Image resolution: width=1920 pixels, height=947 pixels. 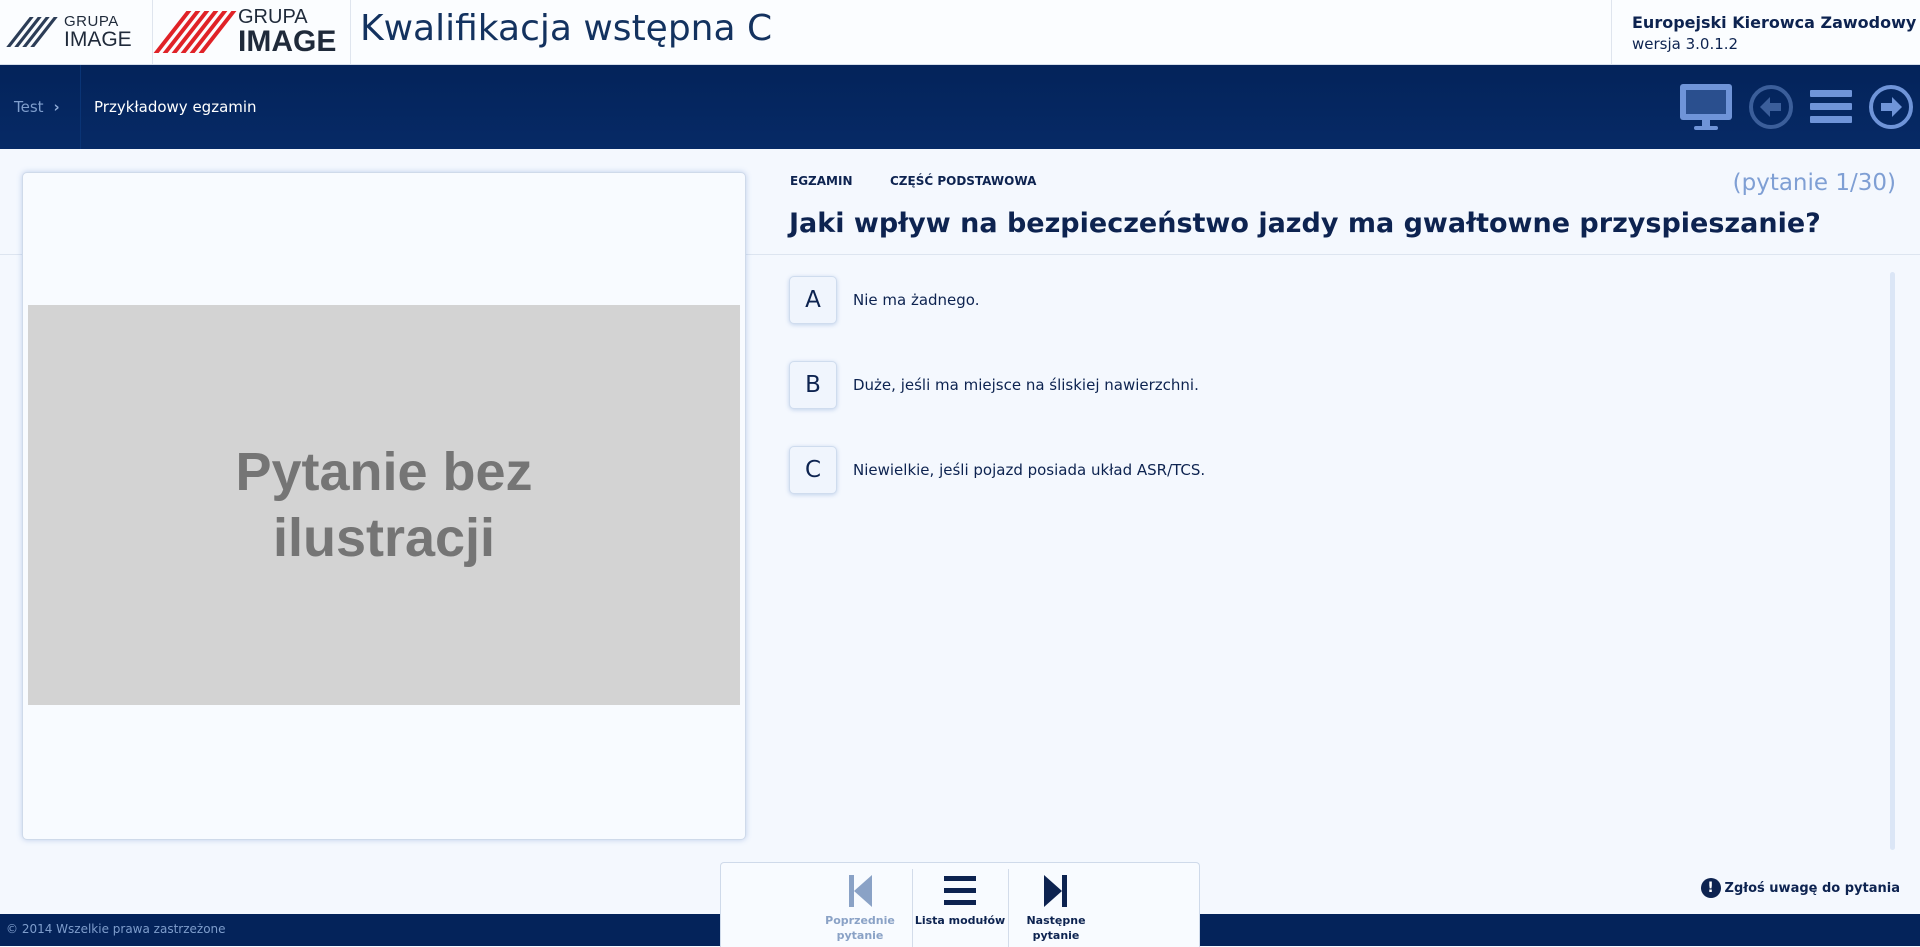 I want to click on answer-b-letter: B, so click(x=813, y=385).